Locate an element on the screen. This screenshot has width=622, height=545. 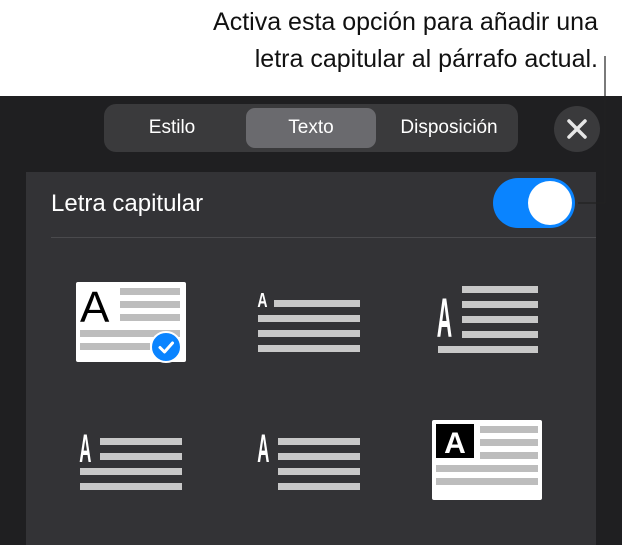
format-tab-bar: Estilo Texto Disposición is located at coordinates (311, 128).